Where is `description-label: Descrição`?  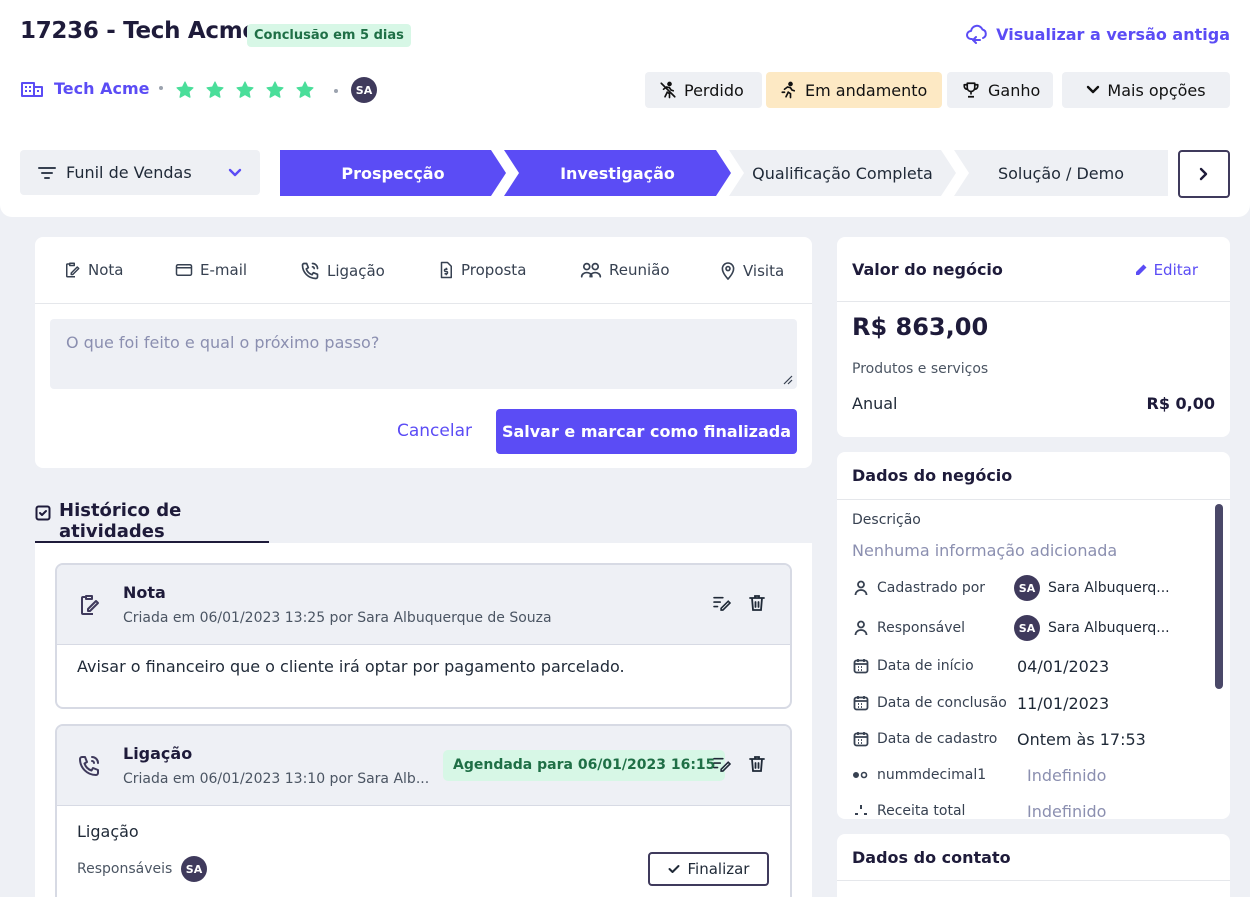
description-label: Descrição is located at coordinates (886, 520).